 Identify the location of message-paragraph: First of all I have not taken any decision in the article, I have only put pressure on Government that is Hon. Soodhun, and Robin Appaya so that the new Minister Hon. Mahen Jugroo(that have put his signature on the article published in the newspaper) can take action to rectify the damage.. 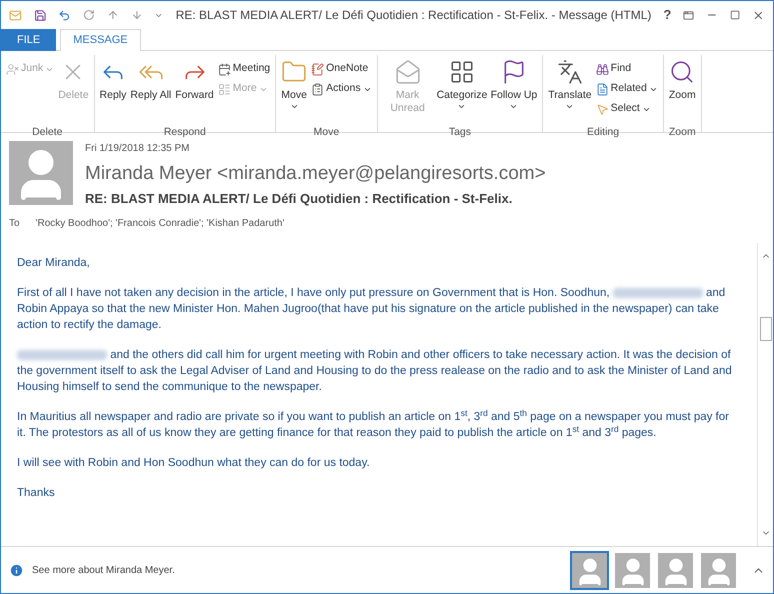
(371, 309).